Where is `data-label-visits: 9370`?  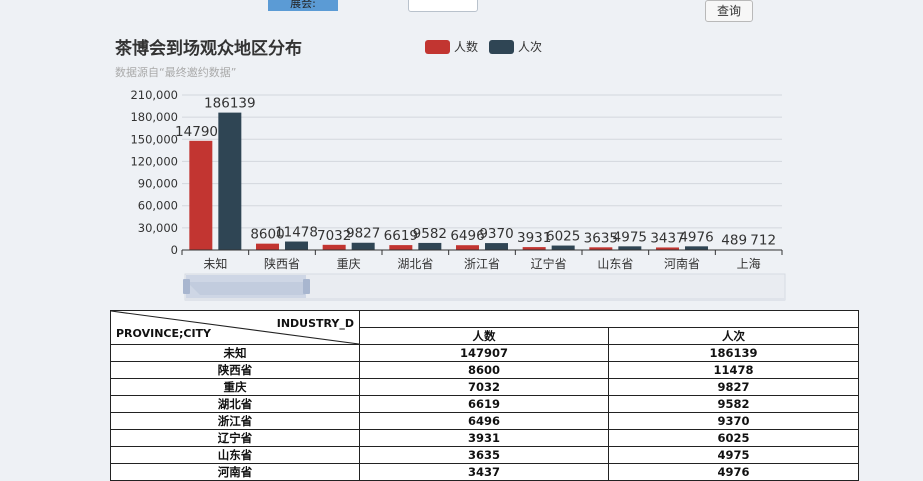
data-label-visits: 9370 is located at coordinates (496, 234).